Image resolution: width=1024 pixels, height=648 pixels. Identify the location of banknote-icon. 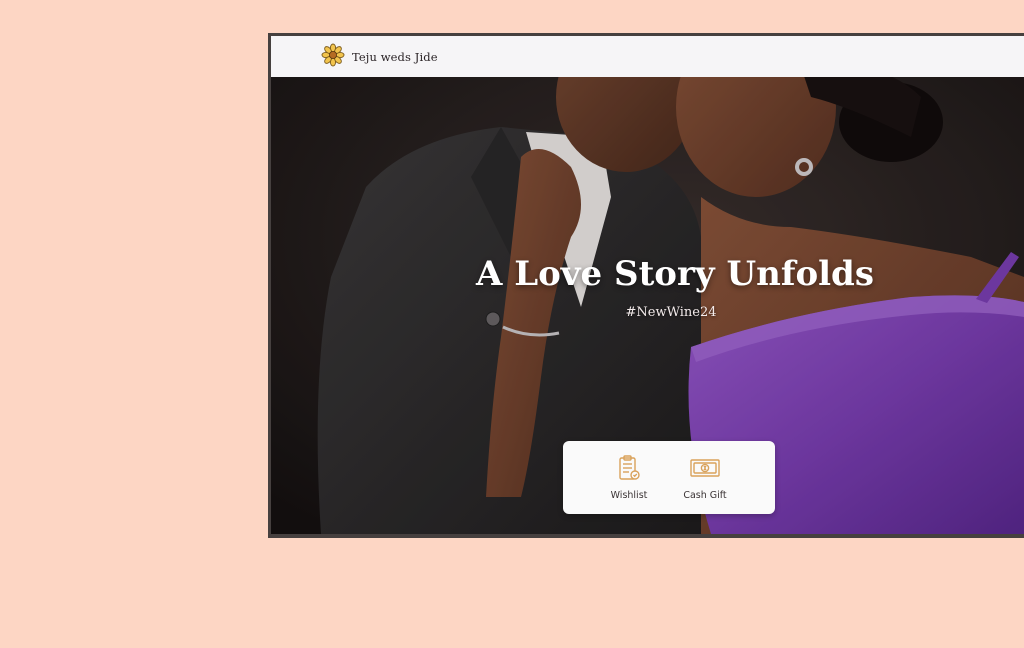
(705, 468).